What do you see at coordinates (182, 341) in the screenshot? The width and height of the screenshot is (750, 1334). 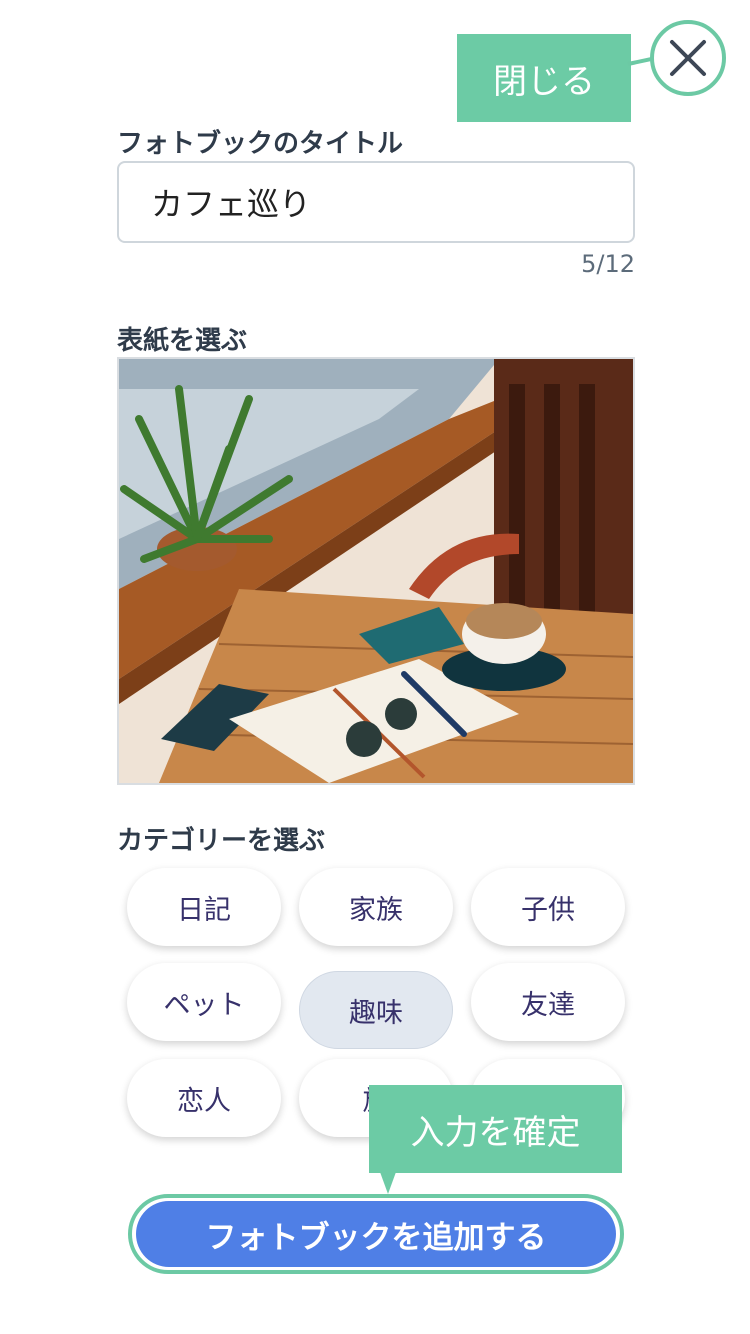 I see `cover-label: 表紙を選ぶ` at bounding box center [182, 341].